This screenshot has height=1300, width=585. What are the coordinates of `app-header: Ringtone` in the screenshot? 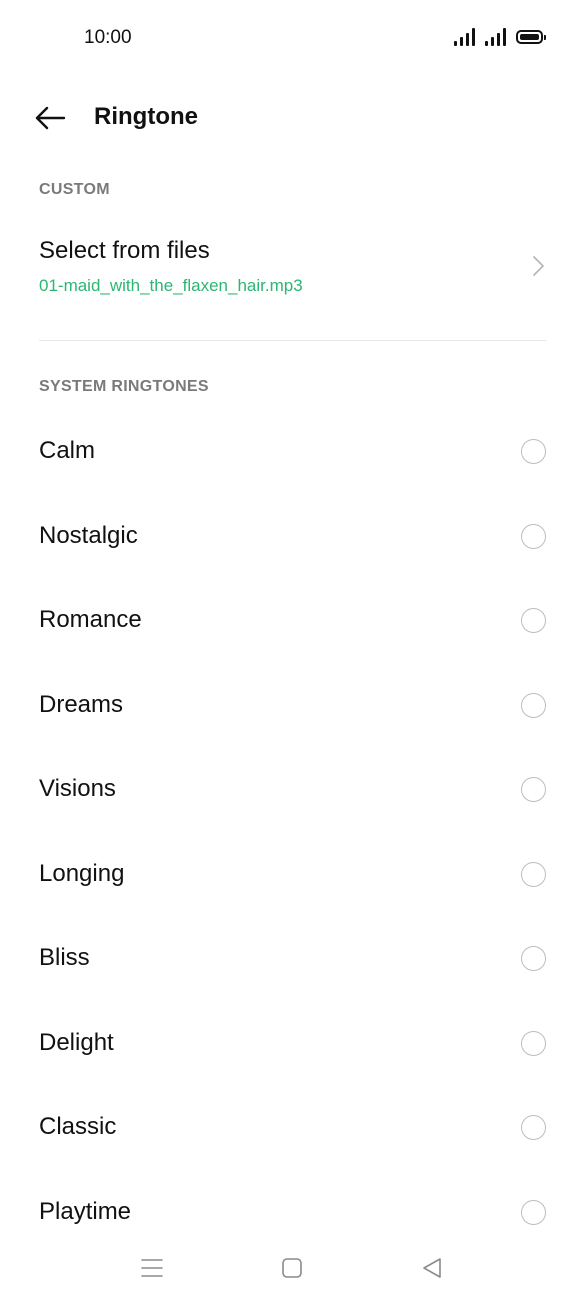 It's located at (292, 118).